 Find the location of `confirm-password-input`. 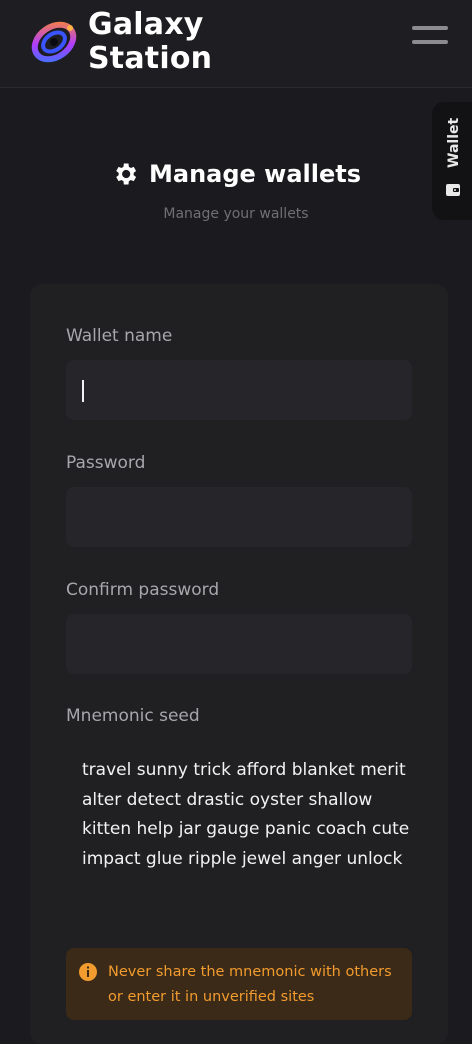

confirm-password-input is located at coordinates (239, 644).